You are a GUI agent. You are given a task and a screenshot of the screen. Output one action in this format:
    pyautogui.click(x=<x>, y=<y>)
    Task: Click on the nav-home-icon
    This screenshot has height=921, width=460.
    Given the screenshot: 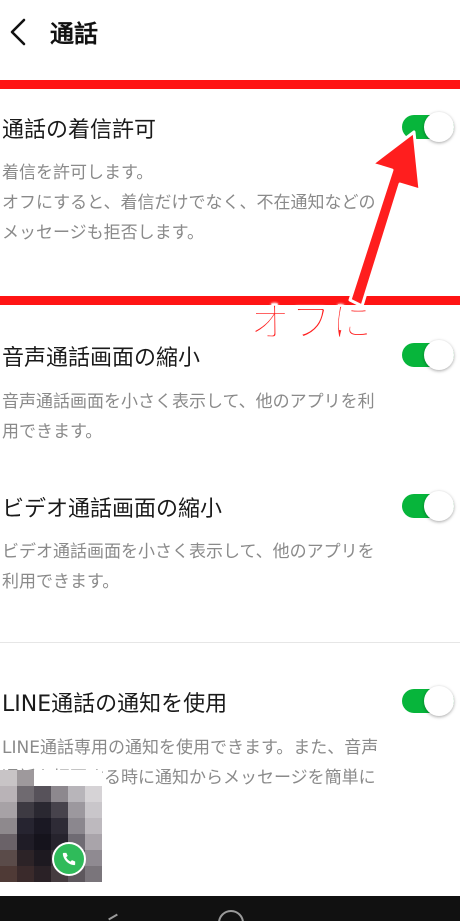 What is the action you would take?
    pyautogui.click(x=231, y=915)
    